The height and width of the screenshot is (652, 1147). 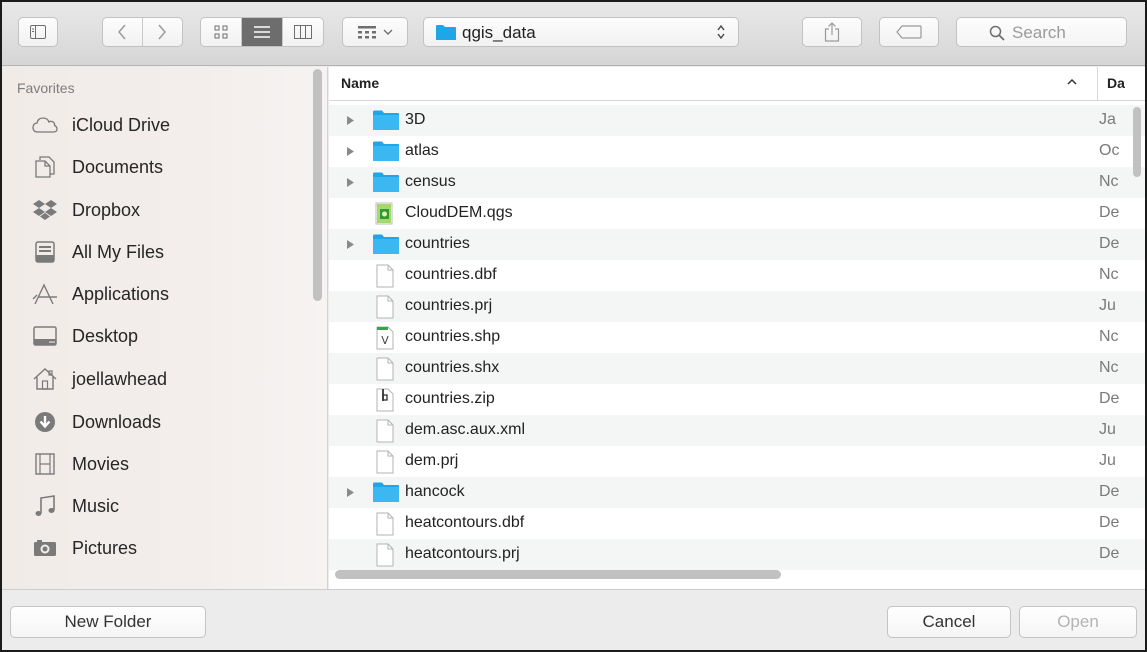 I want to click on home-icon, so click(x=45, y=379).